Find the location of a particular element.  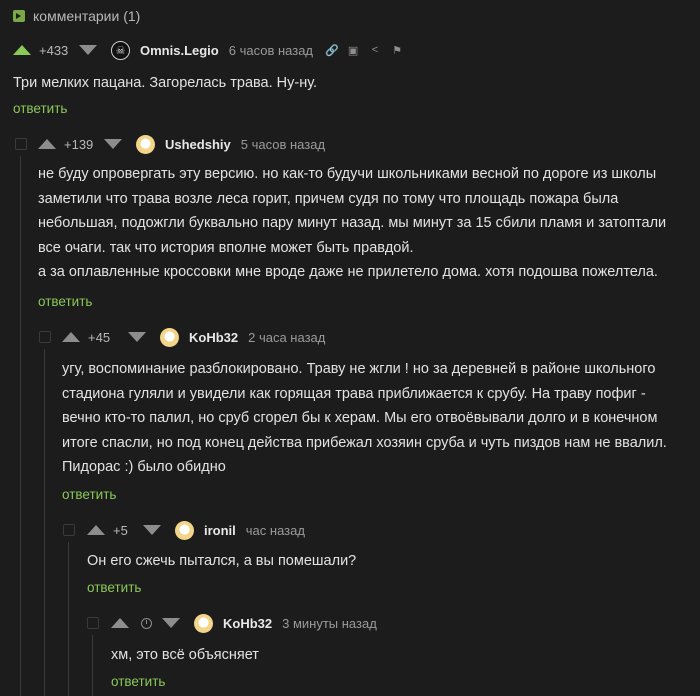

comment-author: Ushedshiy is located at coordinates (198, 144).